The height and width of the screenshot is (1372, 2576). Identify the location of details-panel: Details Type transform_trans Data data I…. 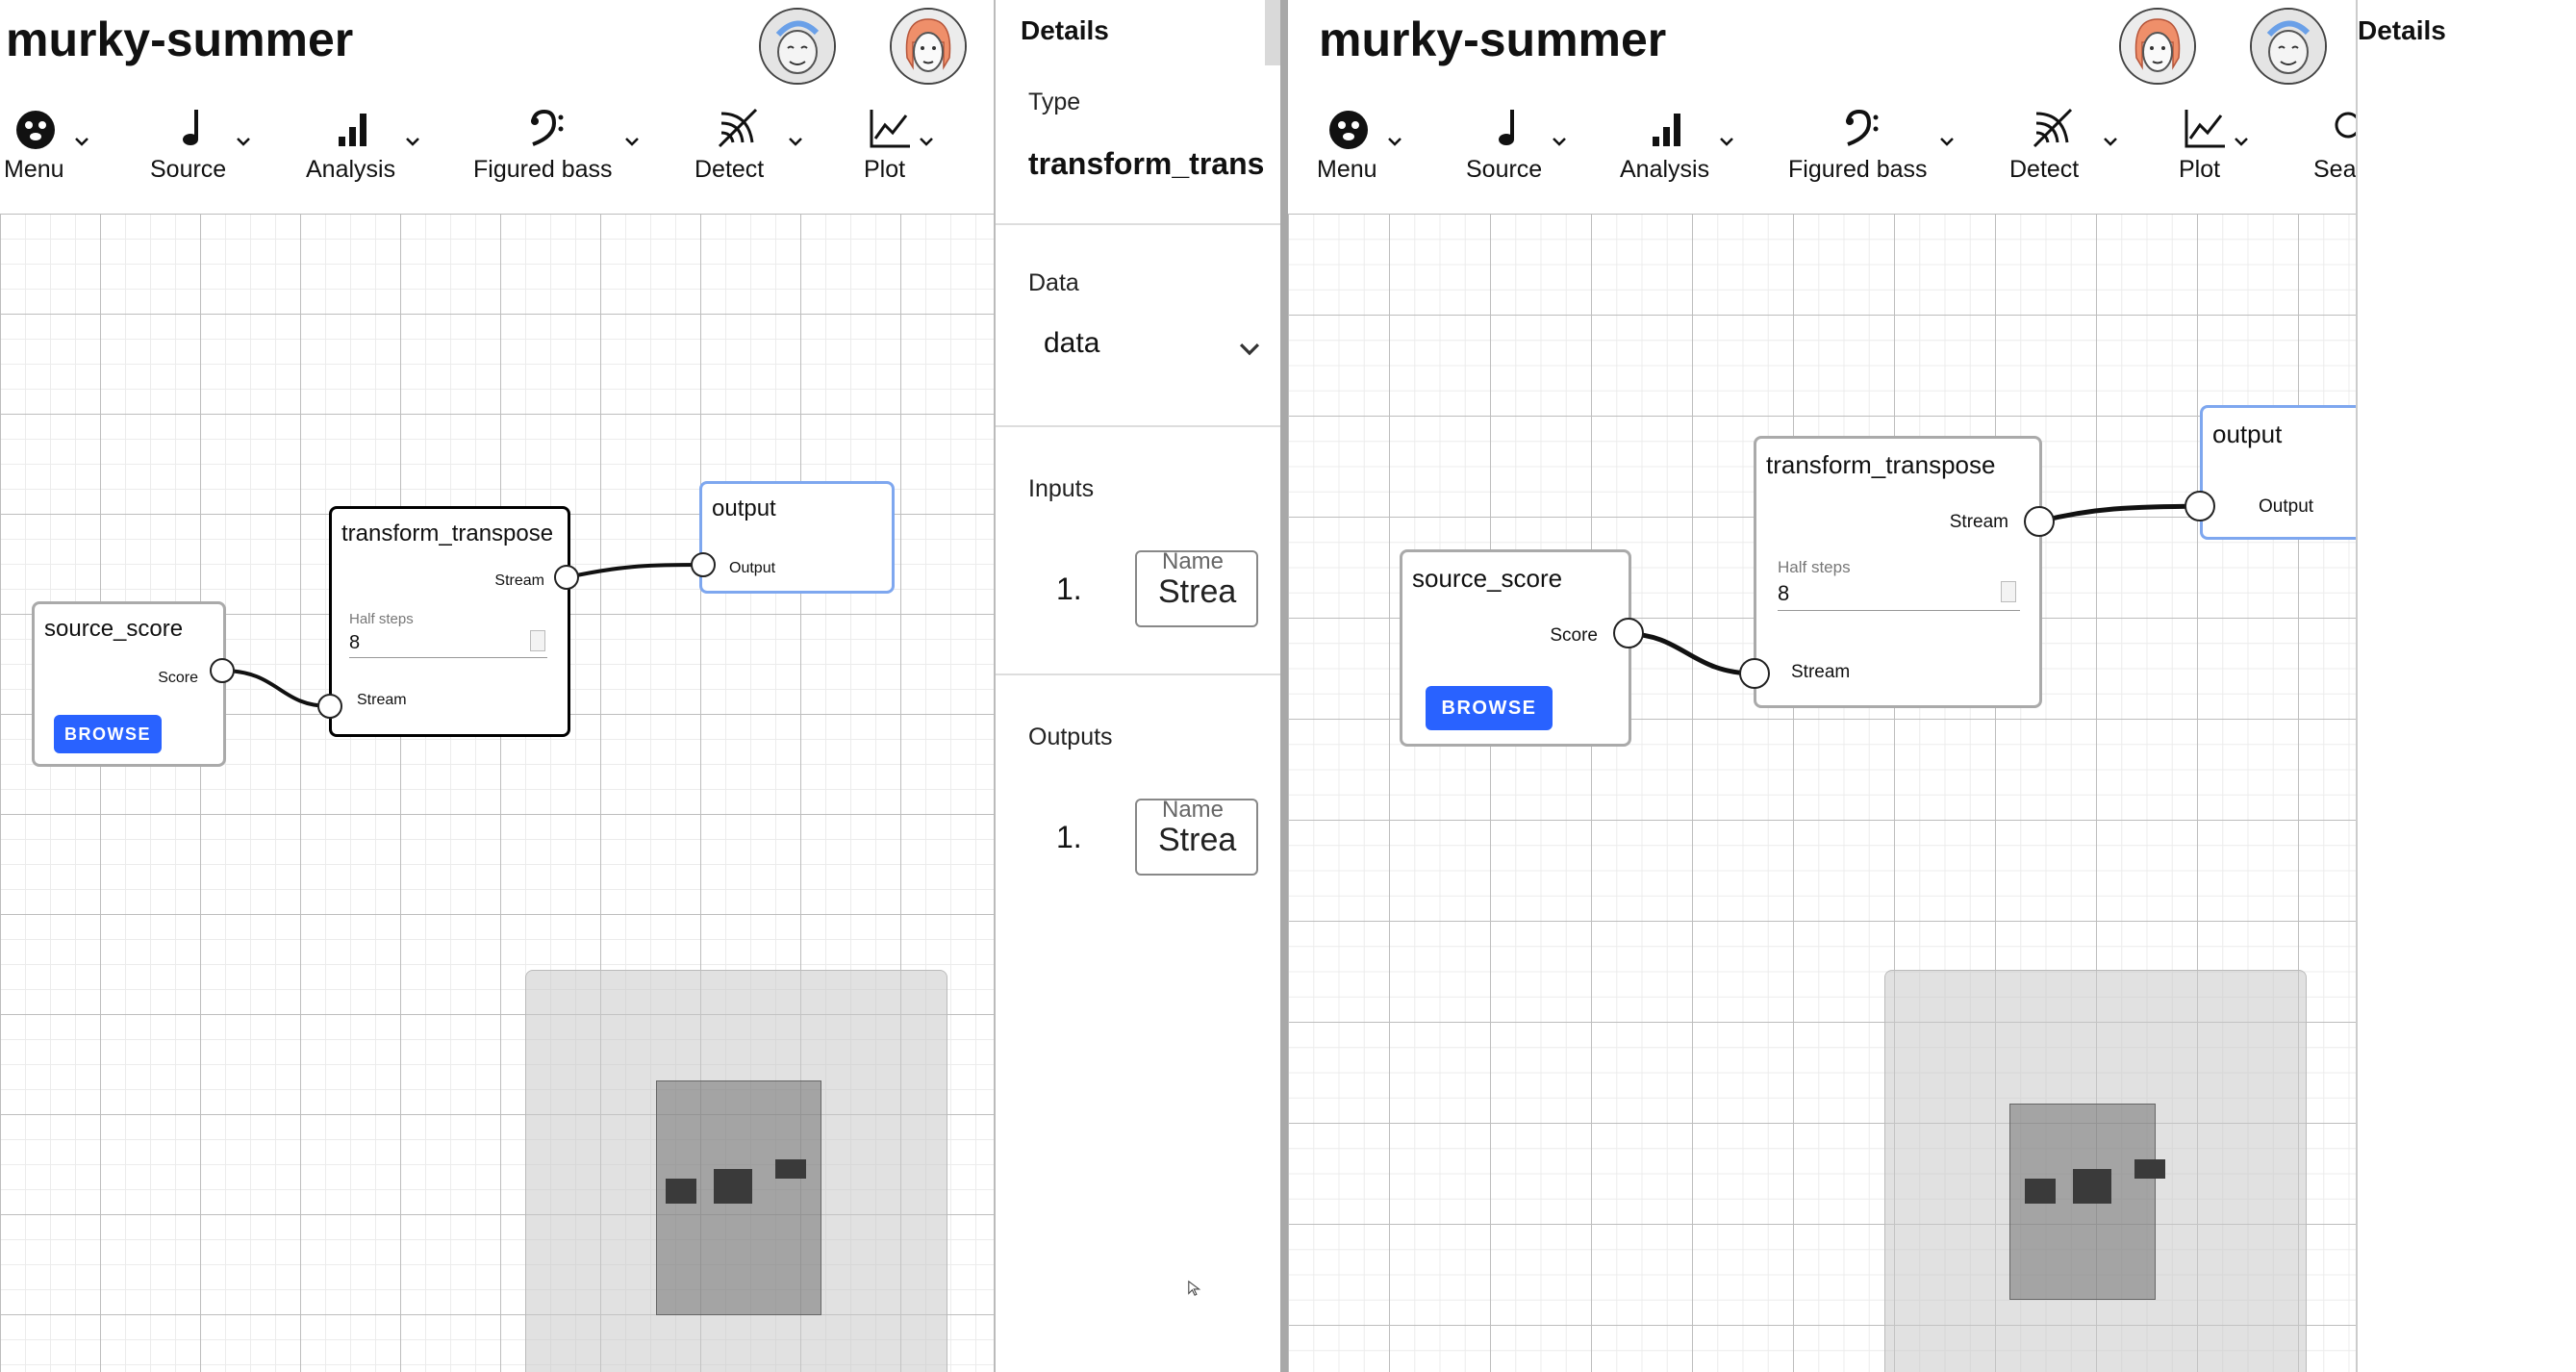
(1138, 686).